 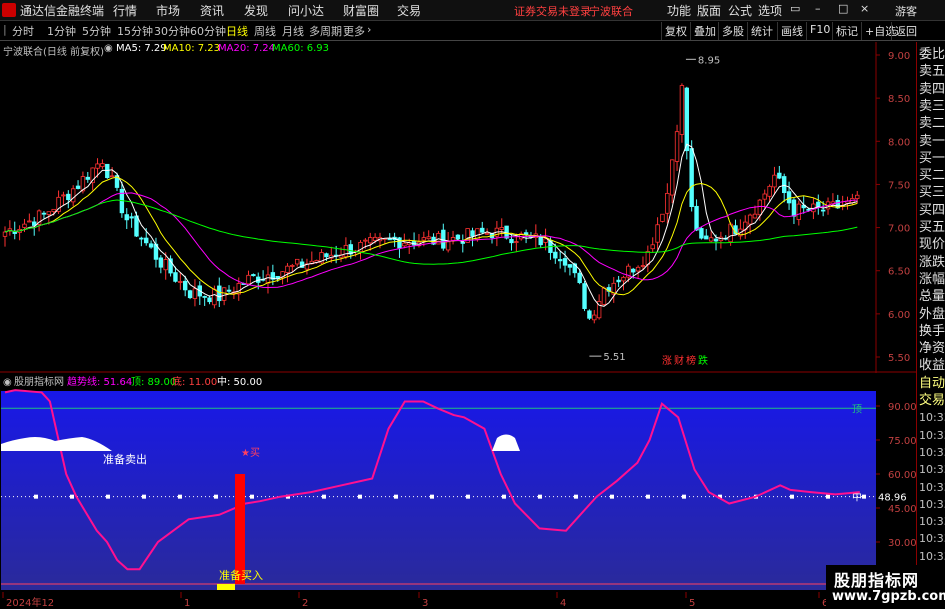 What do you see at coordinates (932, 192) in the screenshot?
I see `side-panel-item: 买三` at bounding box center [932, 192].